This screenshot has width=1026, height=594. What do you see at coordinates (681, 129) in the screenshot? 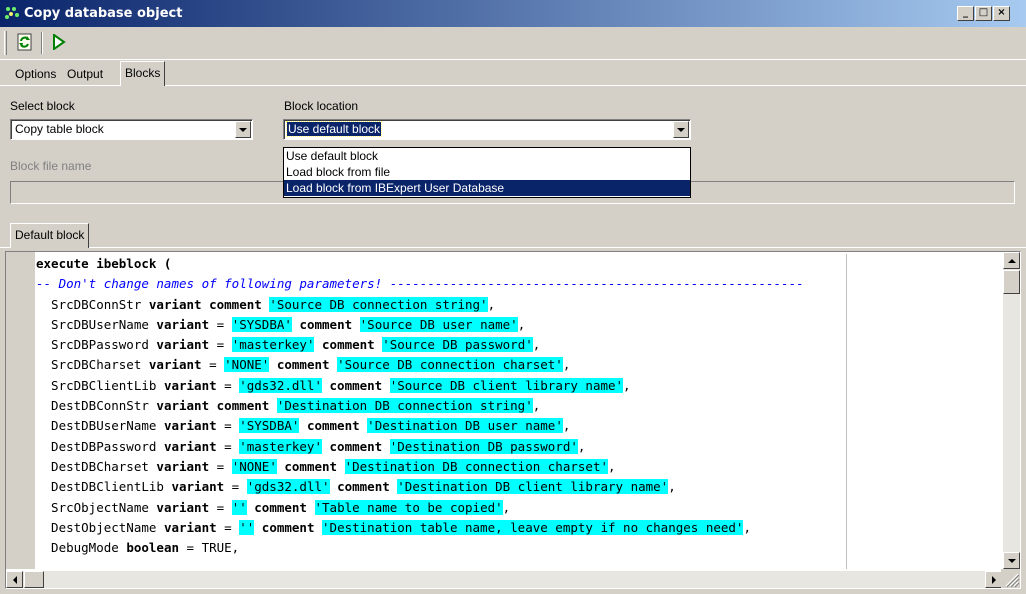
I see `block-location-dropdown-button` at bounding box center [681, 129].